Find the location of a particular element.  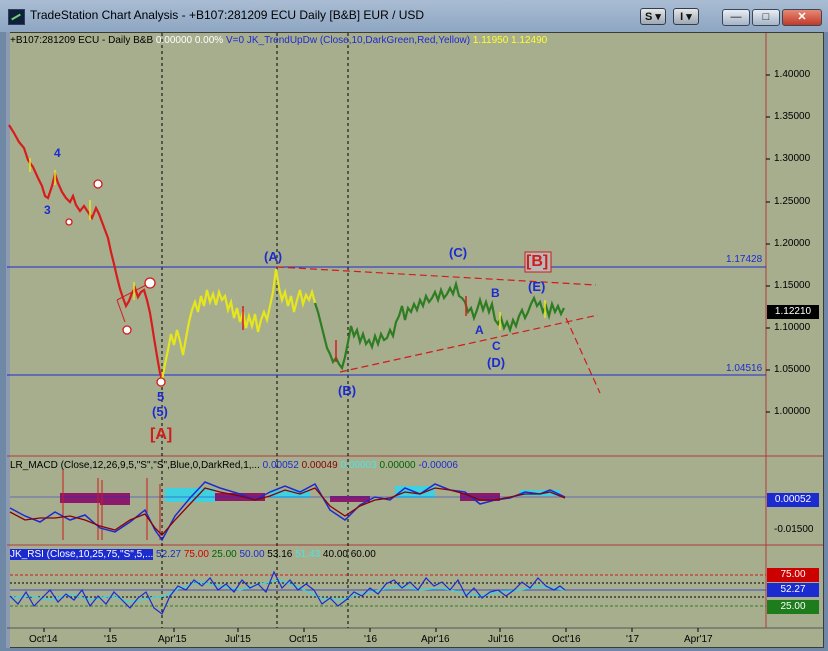

time-axis-label: Oct'15 is located at coordinates (303, 639).